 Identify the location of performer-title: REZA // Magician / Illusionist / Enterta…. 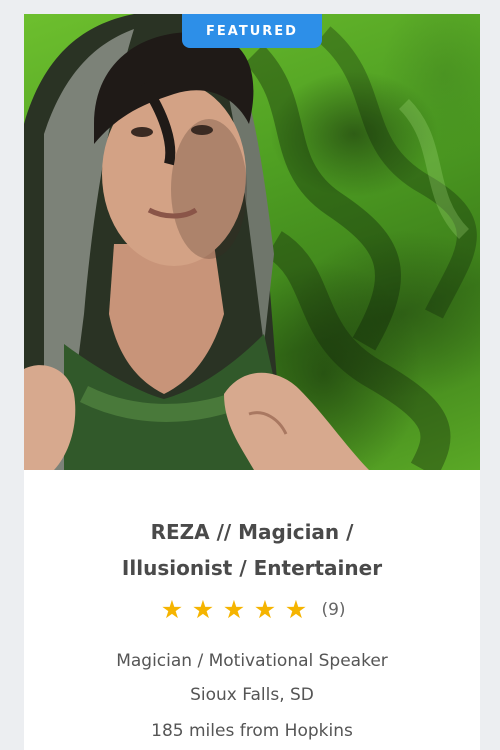
(252, 550).